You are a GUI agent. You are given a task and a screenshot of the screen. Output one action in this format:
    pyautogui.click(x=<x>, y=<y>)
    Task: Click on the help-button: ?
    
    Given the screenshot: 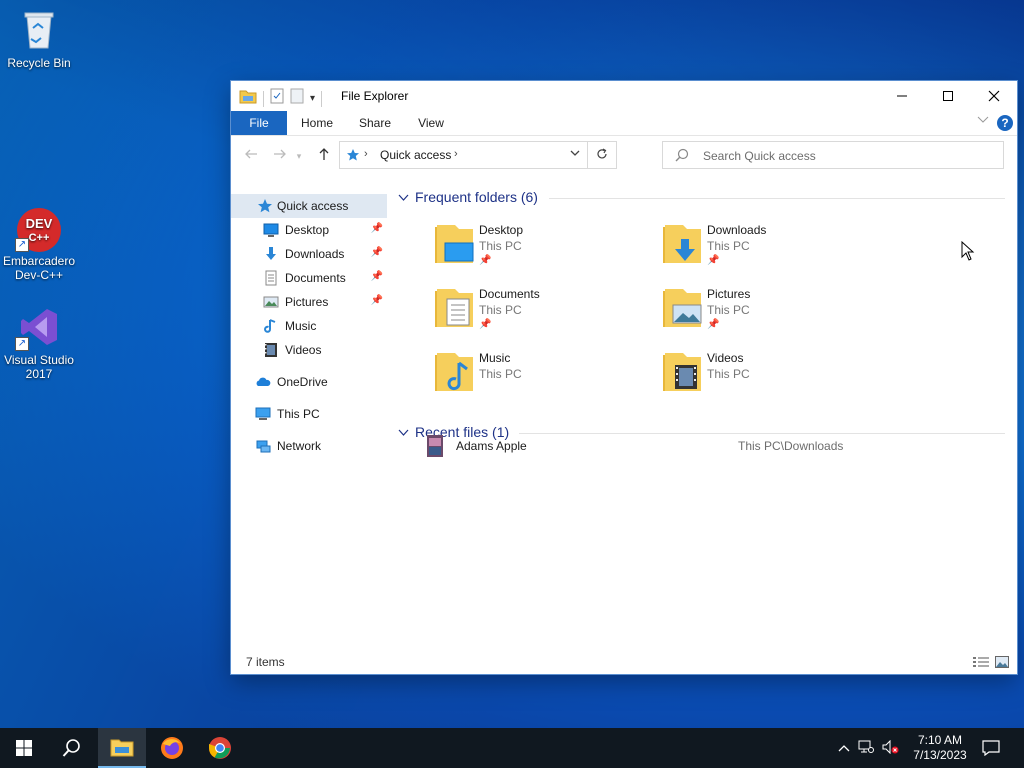 What is the action you would take?
    pyautogui.click(x=1005, y=123)
    